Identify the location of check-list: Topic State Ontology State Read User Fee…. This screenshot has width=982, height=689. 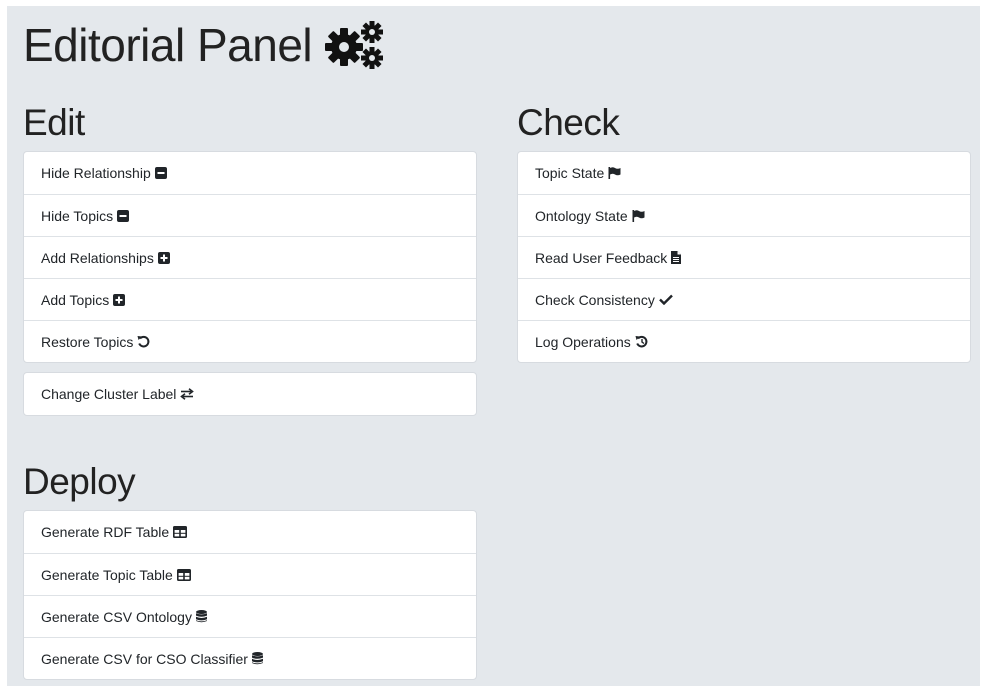
(744, 257).